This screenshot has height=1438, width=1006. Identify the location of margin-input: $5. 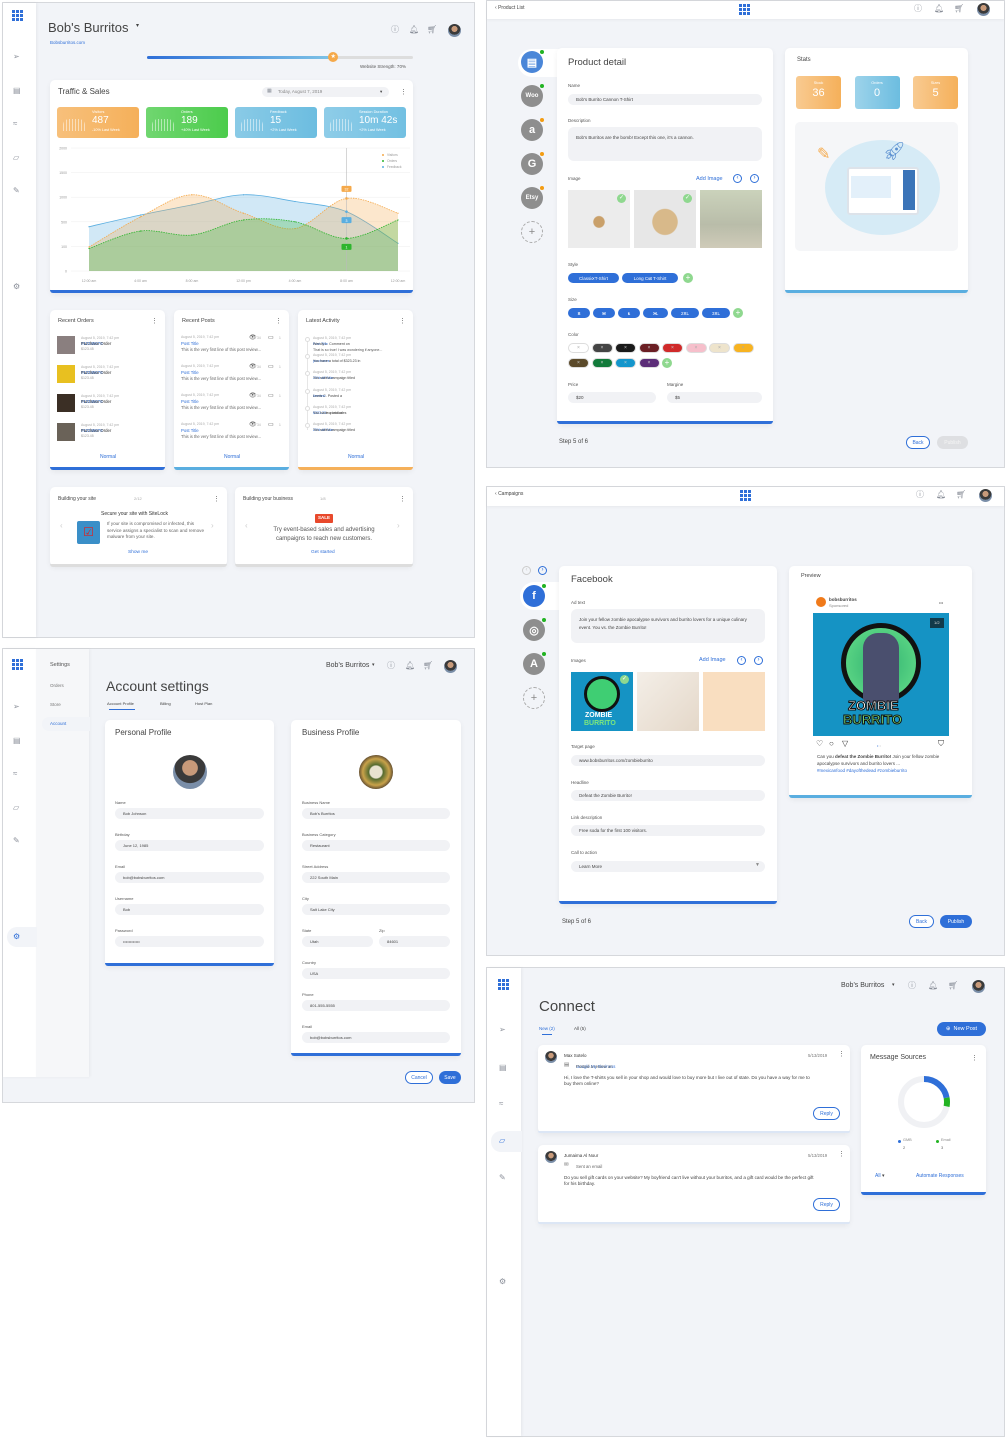
(714, 397).